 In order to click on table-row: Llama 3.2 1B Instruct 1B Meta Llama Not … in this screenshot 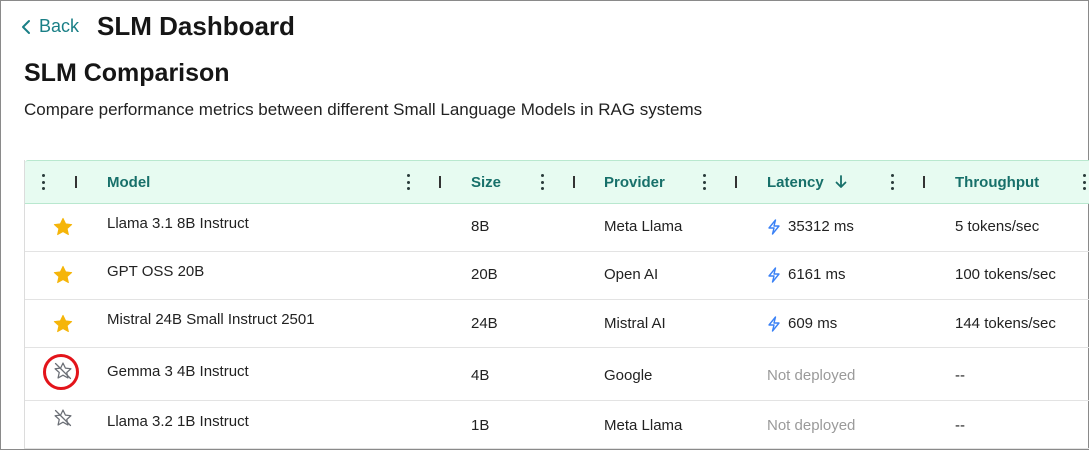, I will do `click(557, 425)`.